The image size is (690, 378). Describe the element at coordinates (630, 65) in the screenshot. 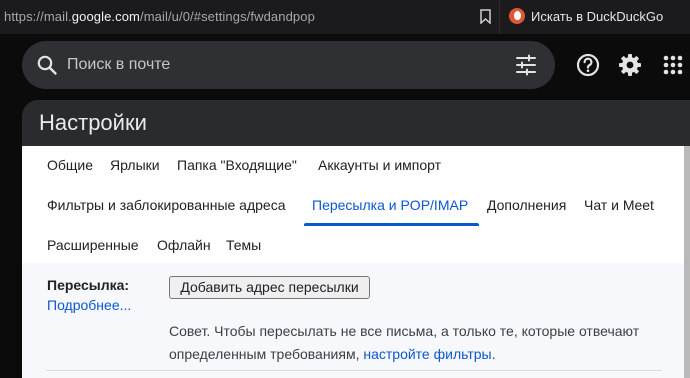

I see `gear-icon` at that location.